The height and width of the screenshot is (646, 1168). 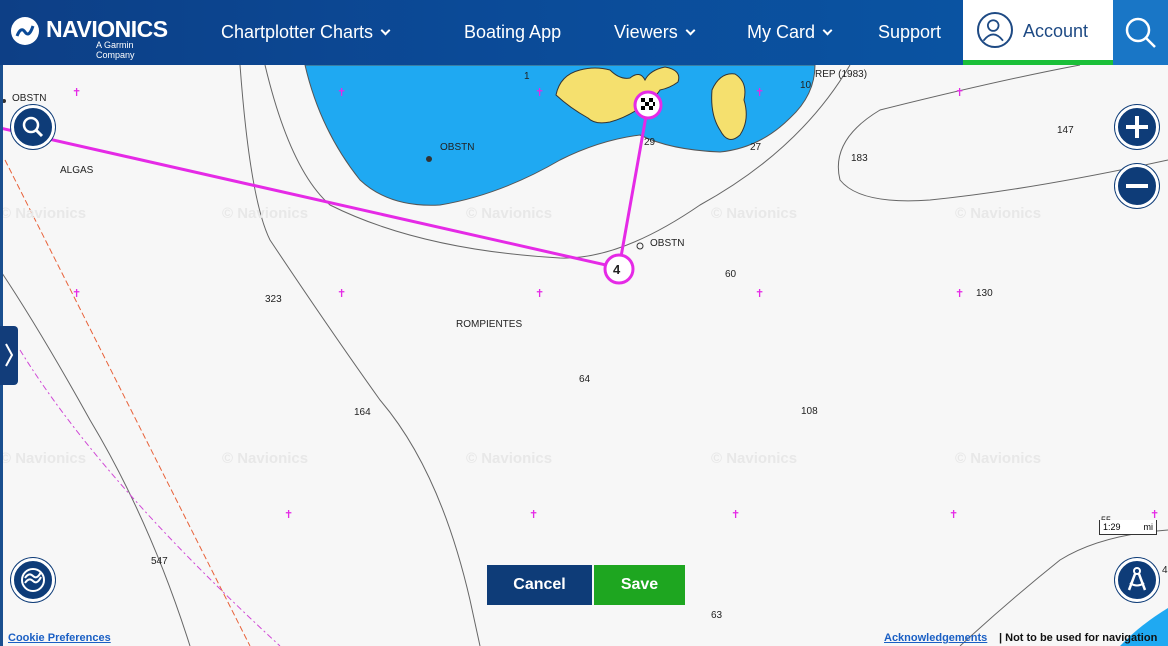 What do you see at coordinates (984, 293) in the screenshot?
I see `depth-sounding: 130` at bounding box center [984, 293].